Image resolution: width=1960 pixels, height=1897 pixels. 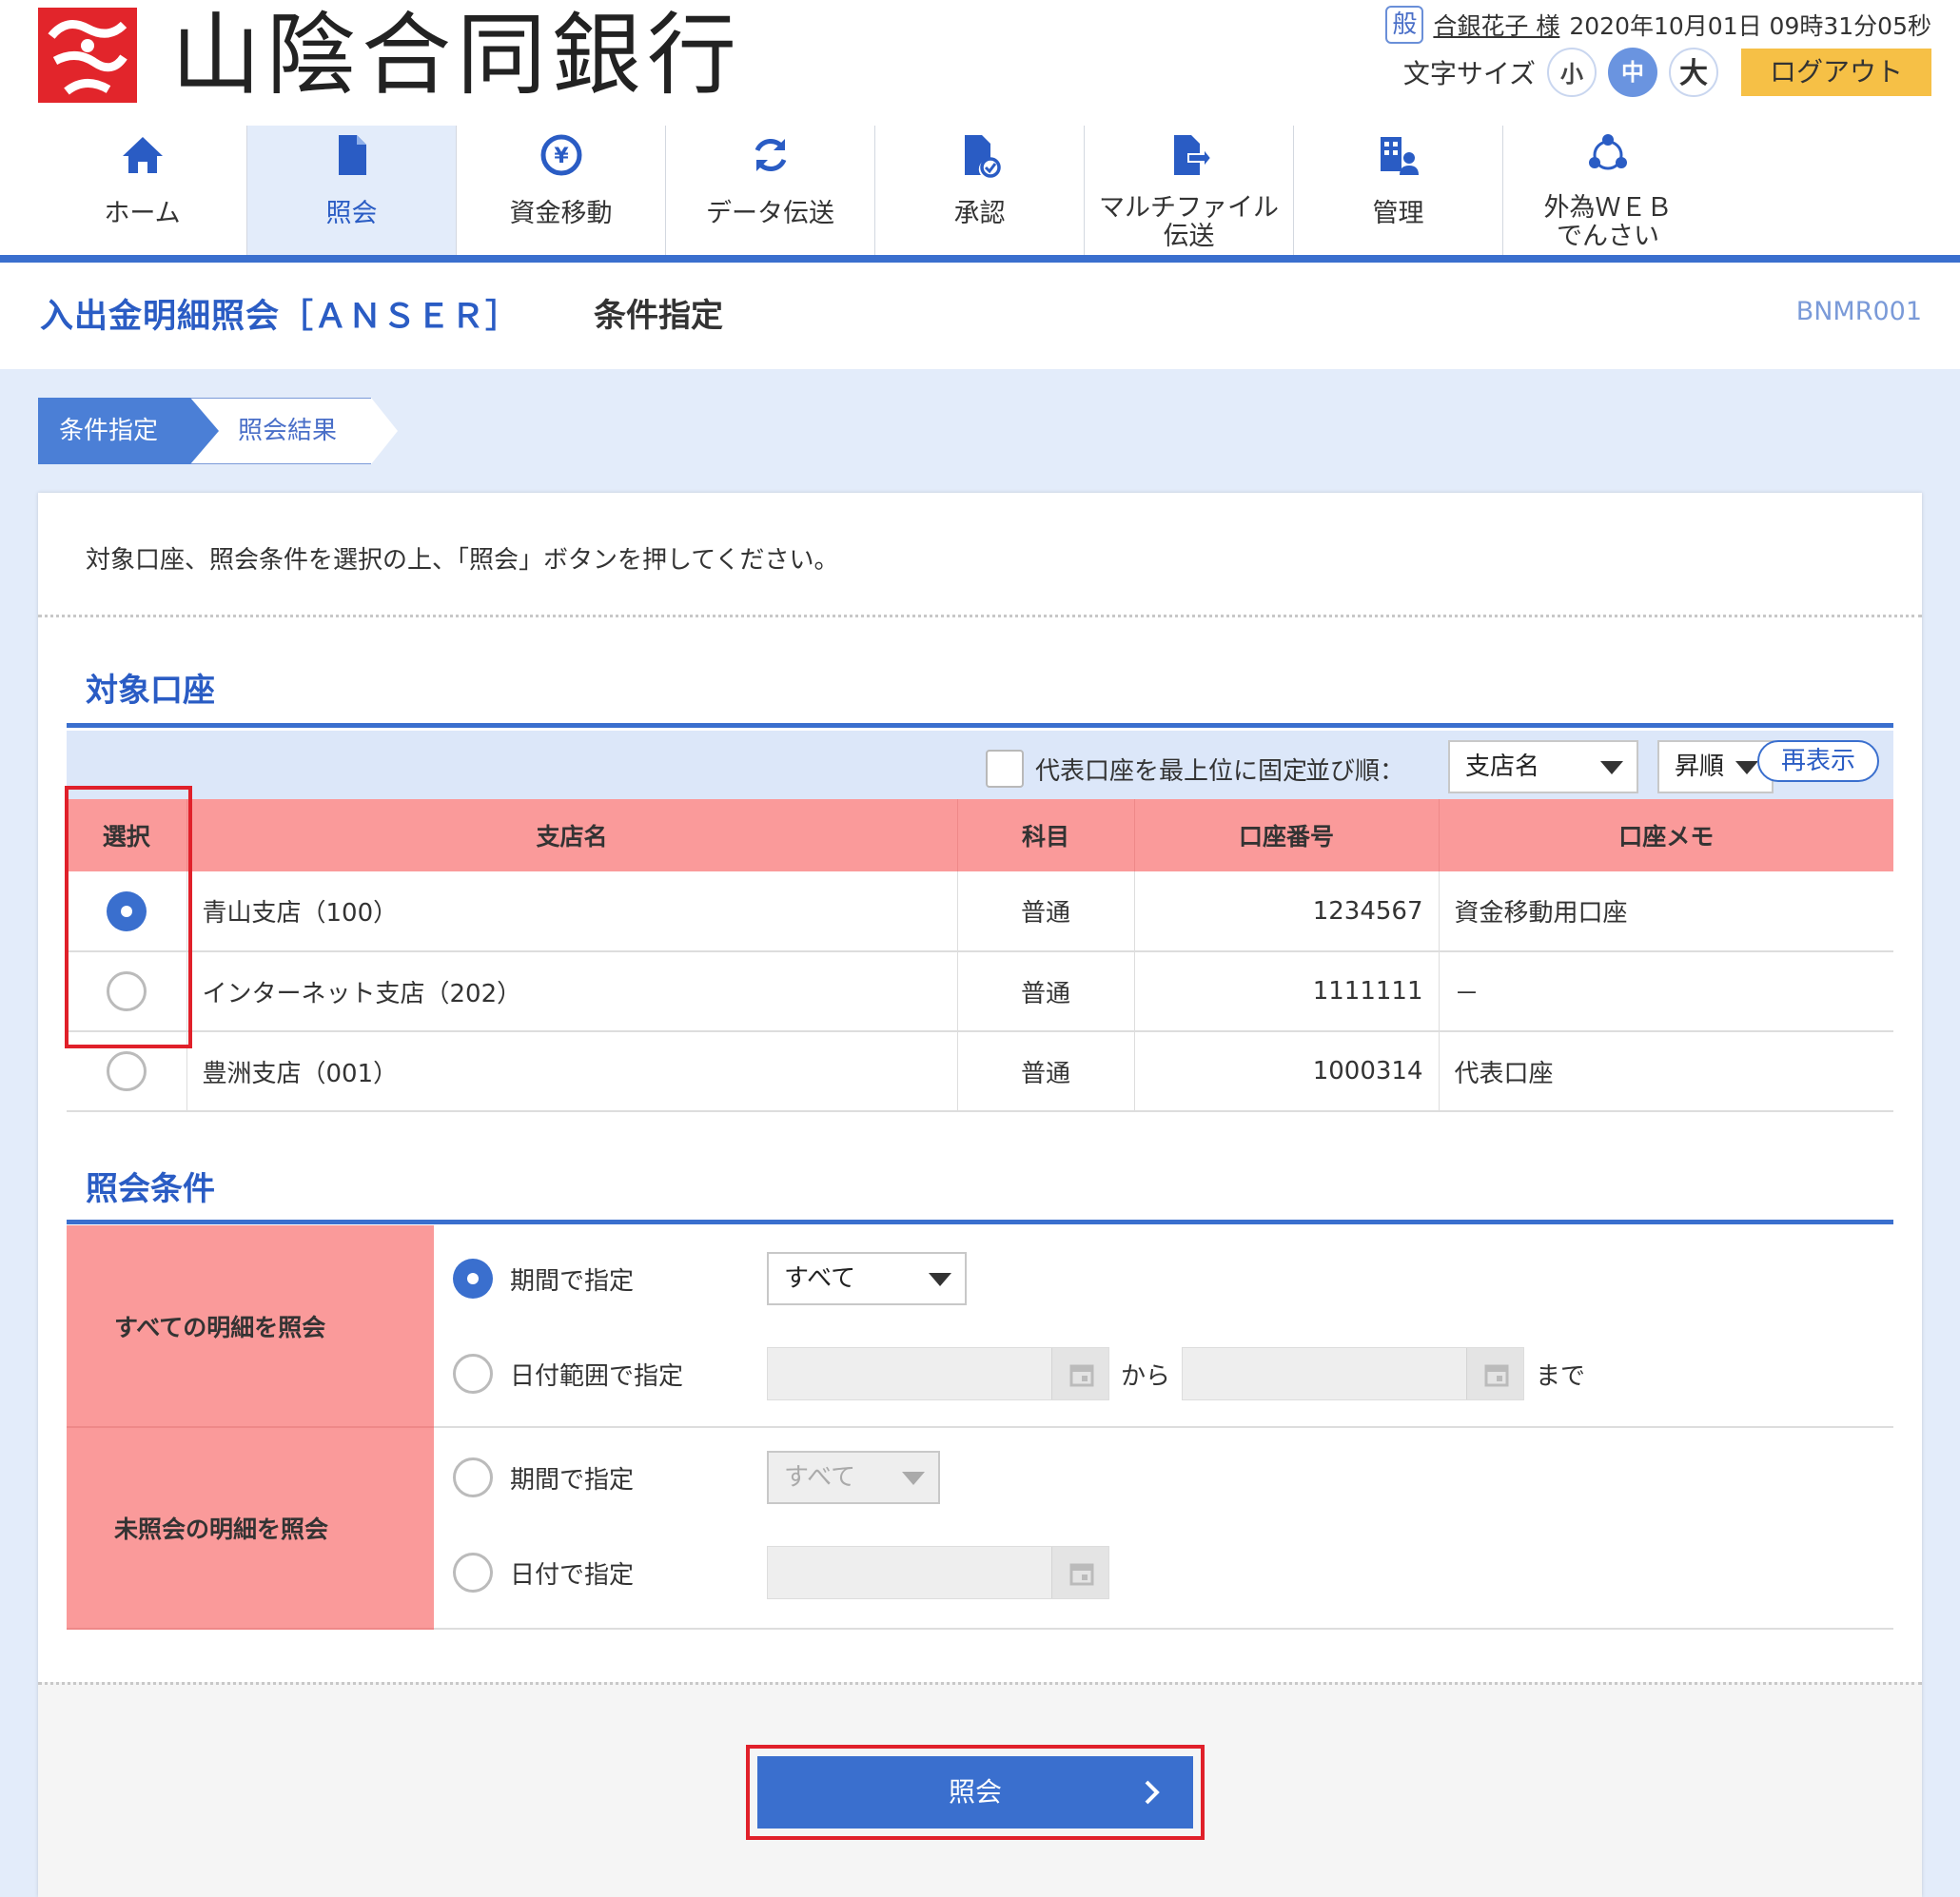 What do you see at coordinates (980, 190) in the screenshot?
I see `nav-approval: 承認` at bounding box center [980, 190].